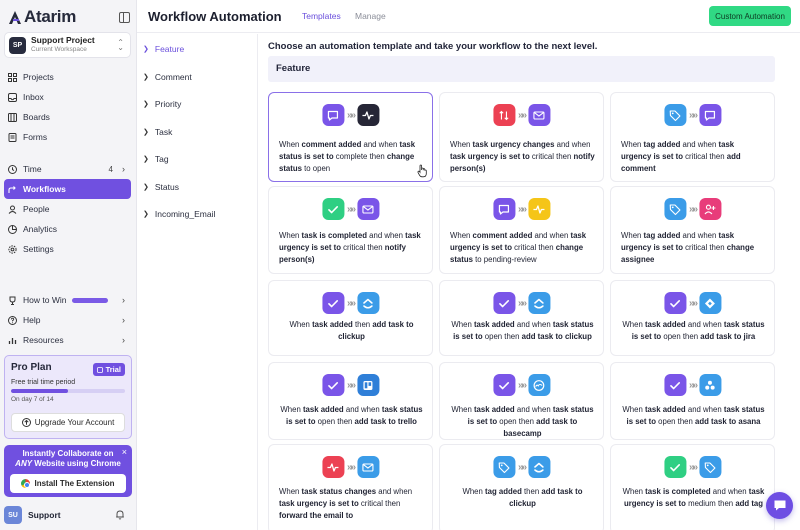 The height and width of the screenshot is (530, 800). Describe the element at coordinates (74, 483) in the screenshot. I see `install-extension-label: Install The Extension` at that location.